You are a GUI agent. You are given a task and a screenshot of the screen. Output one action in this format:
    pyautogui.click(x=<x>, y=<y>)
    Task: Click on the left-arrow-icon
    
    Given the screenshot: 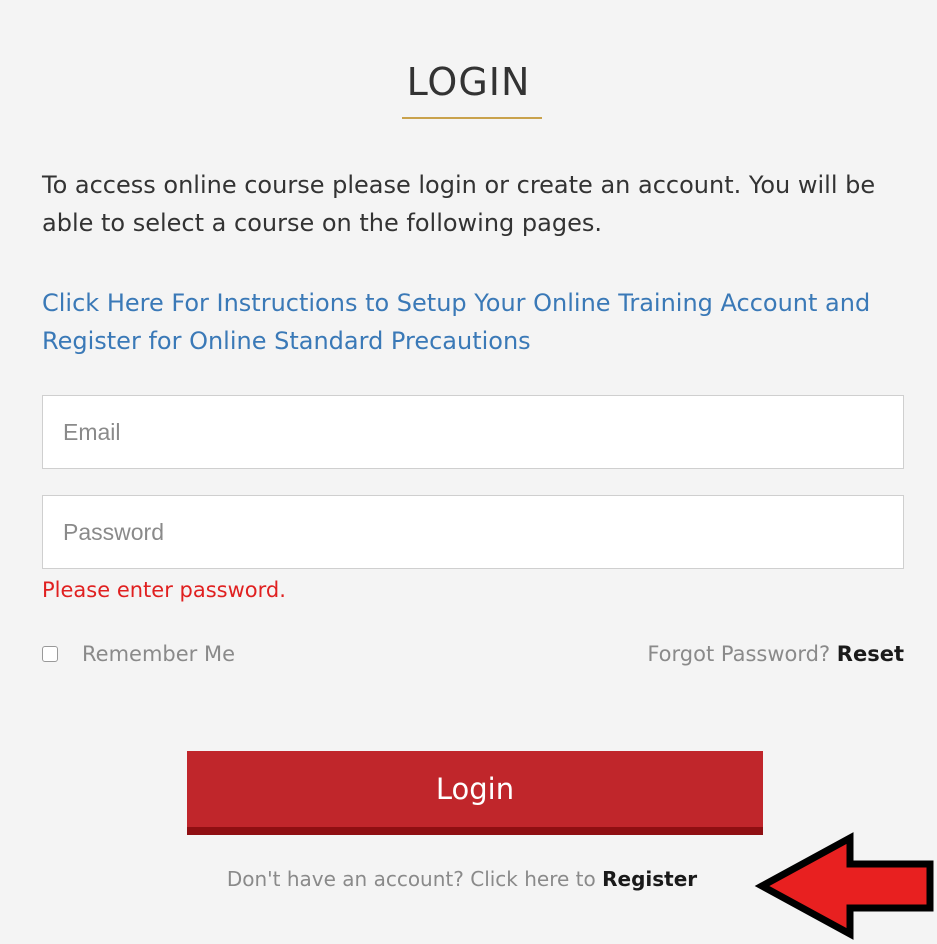 What is the action you would take?
    pyautogui.click(x=844, y=886)
    